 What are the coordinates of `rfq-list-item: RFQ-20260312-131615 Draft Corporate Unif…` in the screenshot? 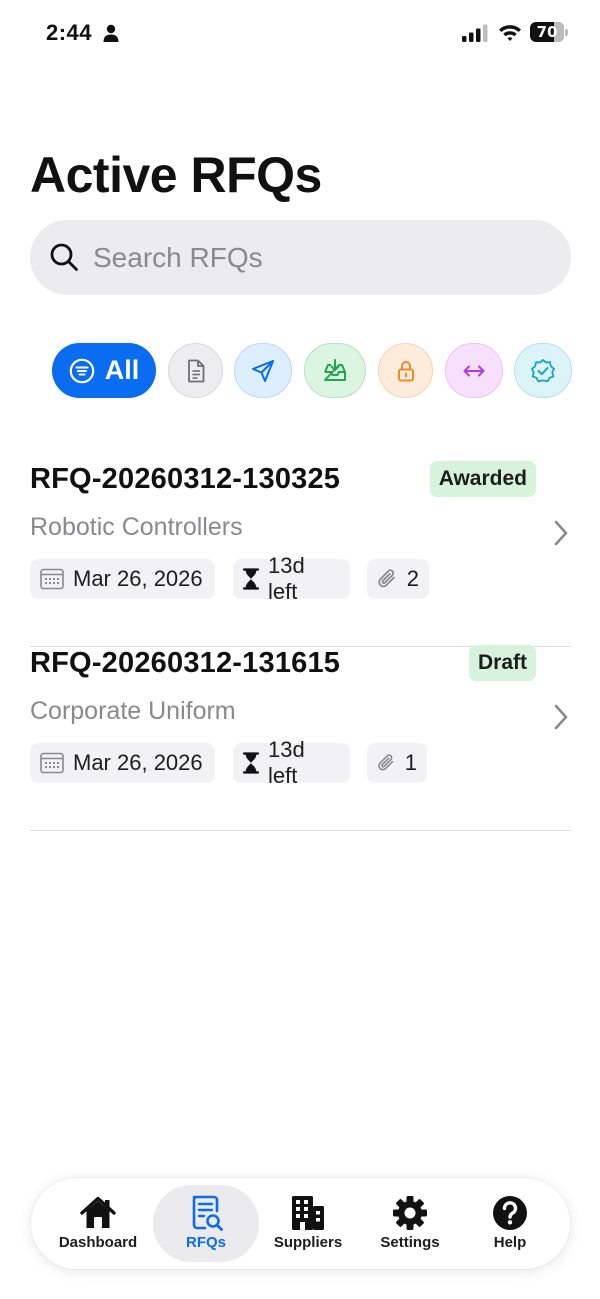 It's located at (300, 738).